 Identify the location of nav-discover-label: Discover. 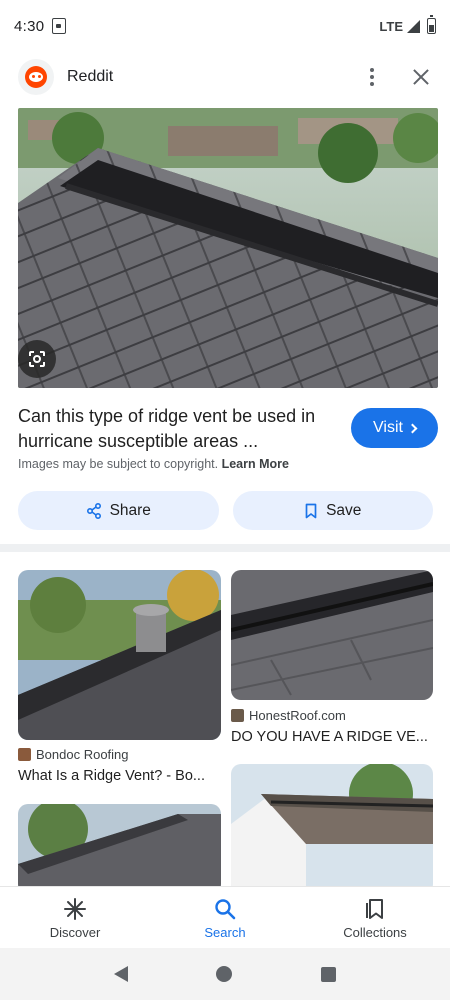
(75, 932).